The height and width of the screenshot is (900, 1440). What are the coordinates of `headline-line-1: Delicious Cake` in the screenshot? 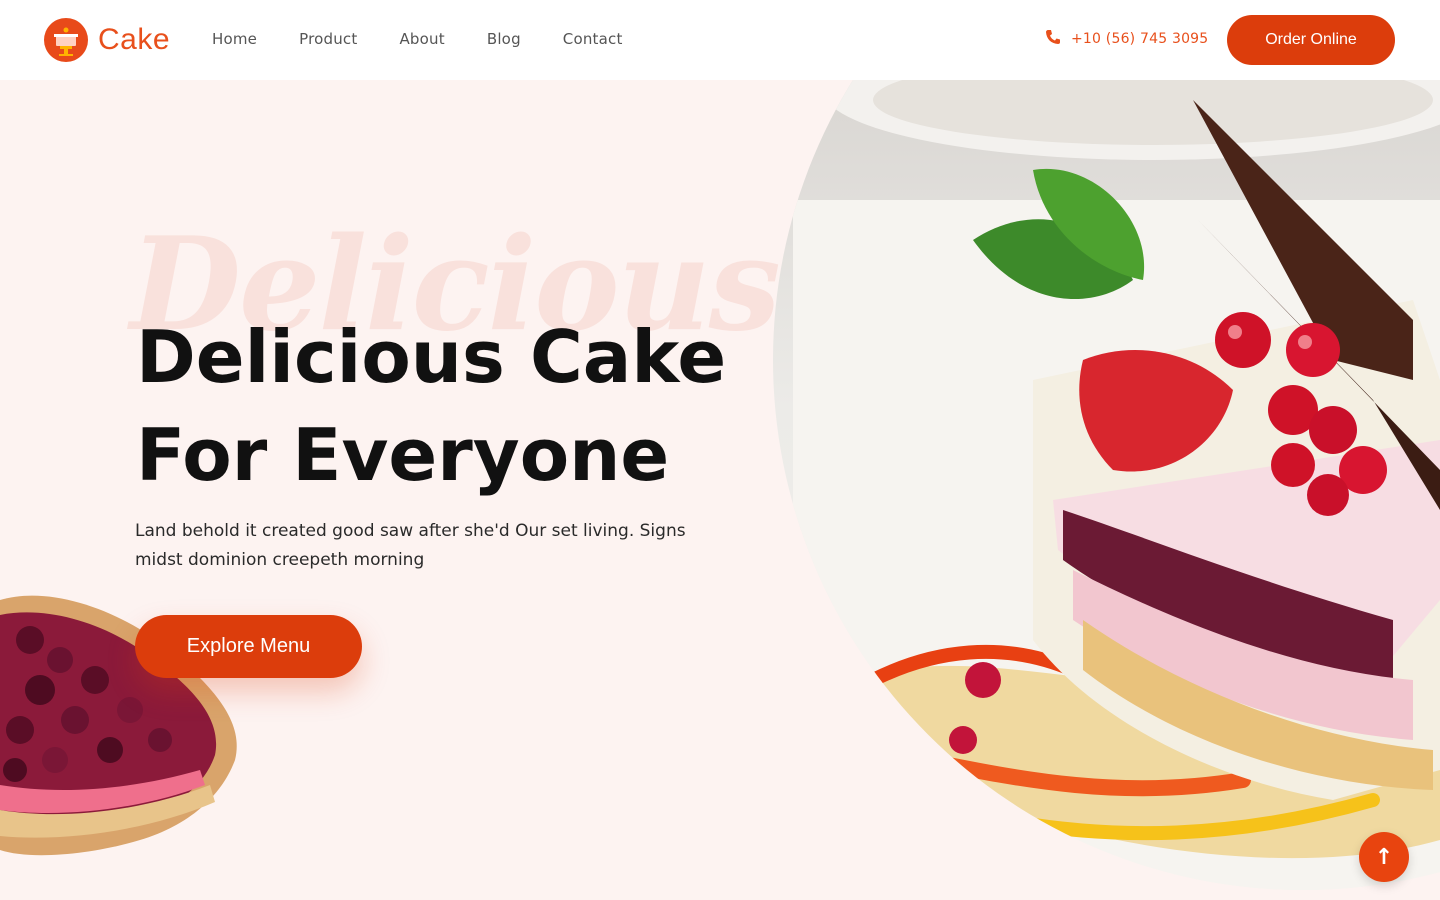 It's located at (431, 357).